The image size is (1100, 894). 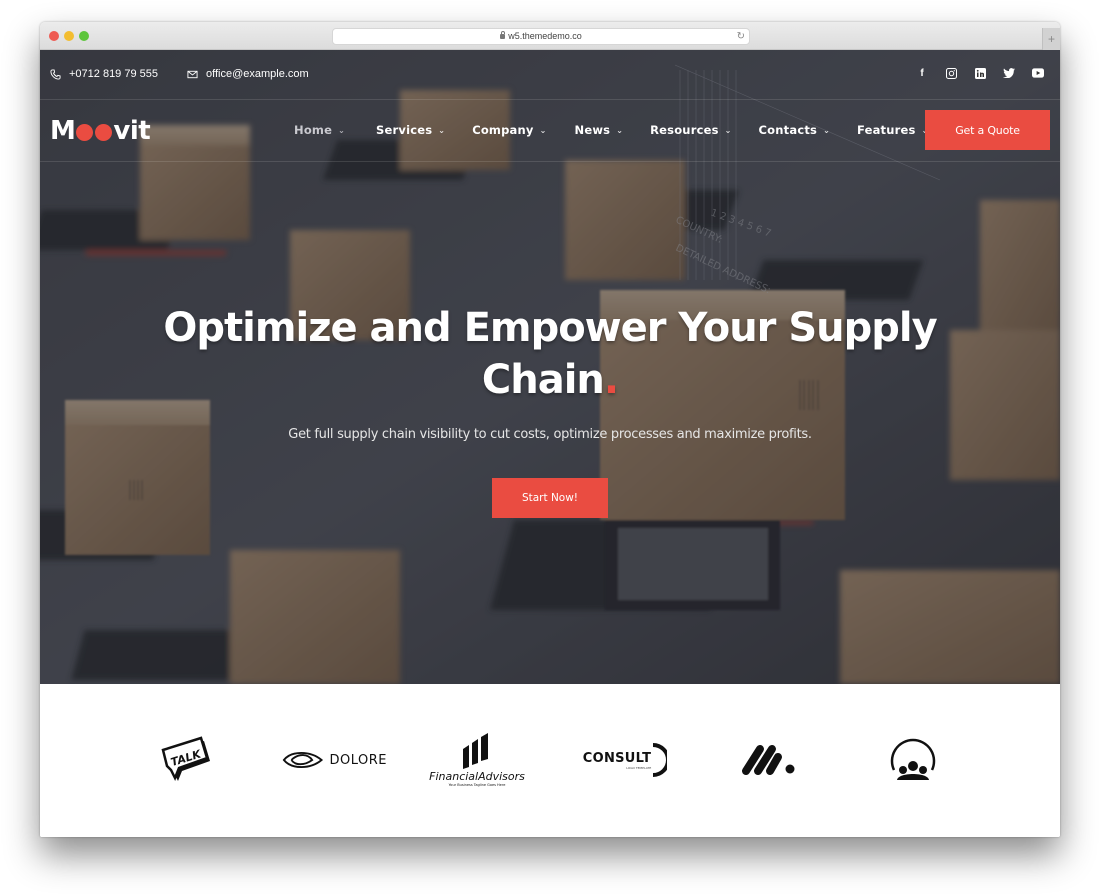 What do you see at coordinates (63, 131) in the screenshot?
I see `logo-text-start: M` at bounding box center [63, 131].